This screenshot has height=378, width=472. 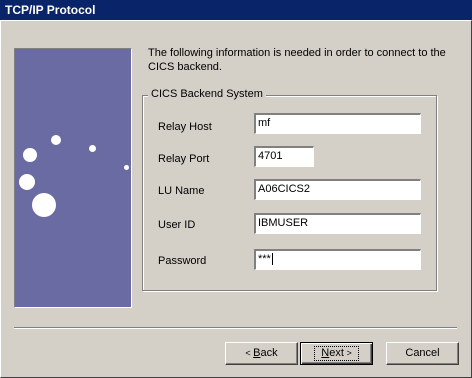 What do you see at coordinates (177, 225) in the screenshot?
I see `user-id-label: User ID` at bounding box center [177, 225].